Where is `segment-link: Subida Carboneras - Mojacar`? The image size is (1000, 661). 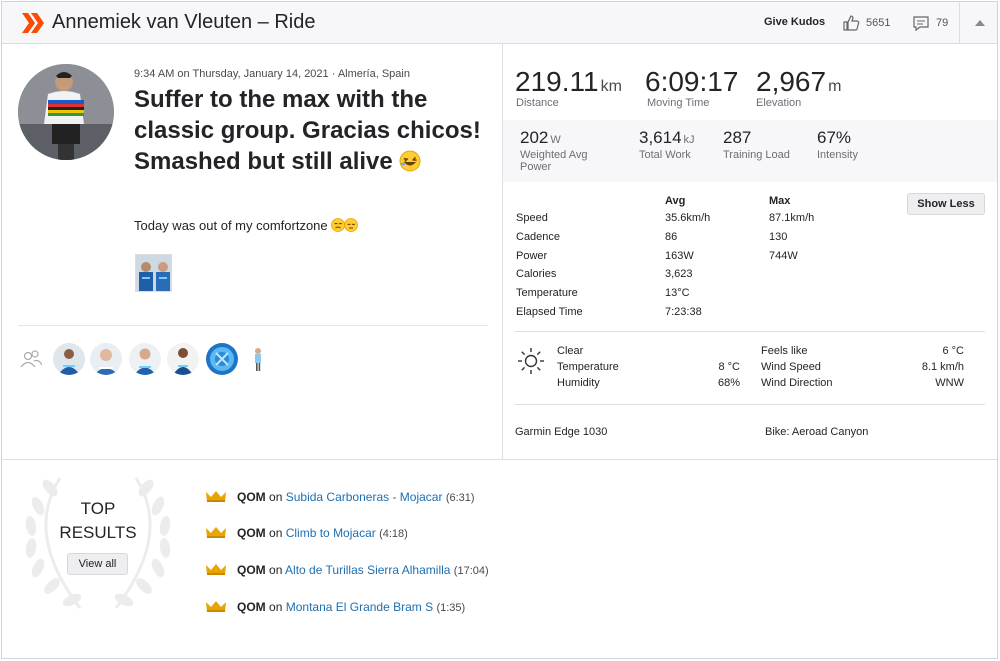
segment-link: Subida Carboneras - Mojacar is located at coordinates (364, 497).